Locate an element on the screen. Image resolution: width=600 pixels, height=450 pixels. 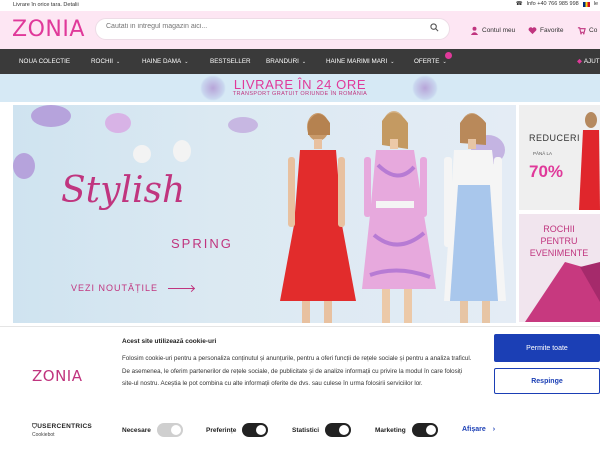
sale-tile-title: REDUCERI is located at coordinates (555, 138).